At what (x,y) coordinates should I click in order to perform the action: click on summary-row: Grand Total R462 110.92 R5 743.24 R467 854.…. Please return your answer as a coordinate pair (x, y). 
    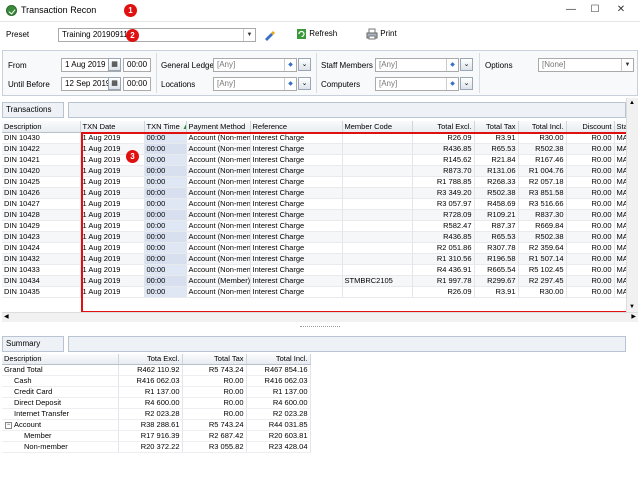
    Looking at the image, I should click on (156, 370).